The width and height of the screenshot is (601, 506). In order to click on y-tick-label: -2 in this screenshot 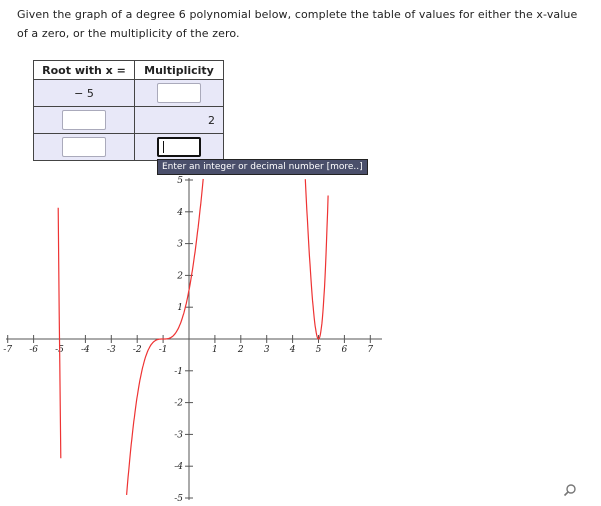, I will do `click(178, 404)`.